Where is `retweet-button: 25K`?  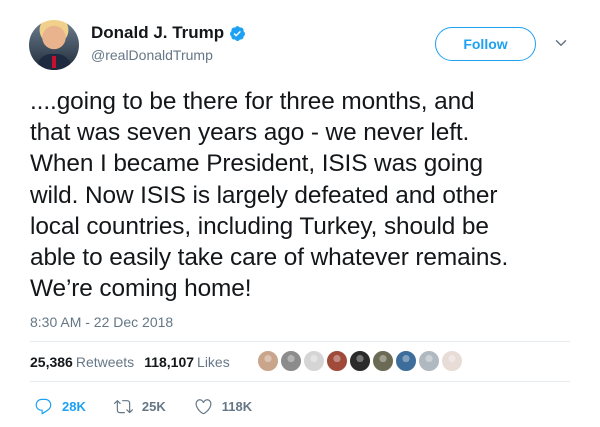
retweet-button: 25K is located at coordinates (139, 406).